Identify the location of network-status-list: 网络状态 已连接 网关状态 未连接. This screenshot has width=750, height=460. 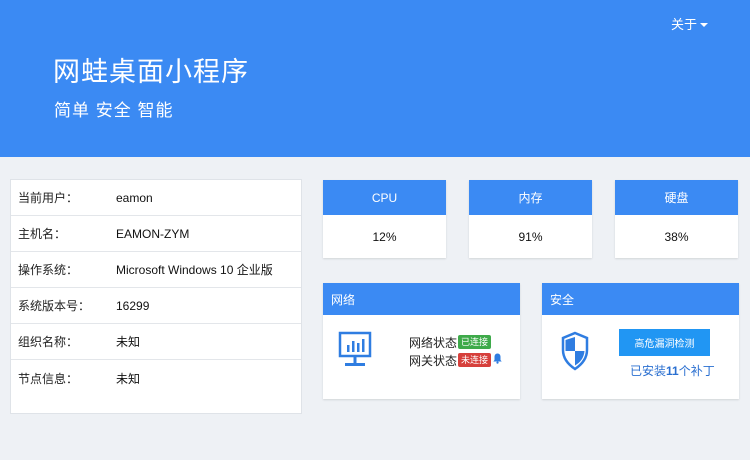
(455, 351).